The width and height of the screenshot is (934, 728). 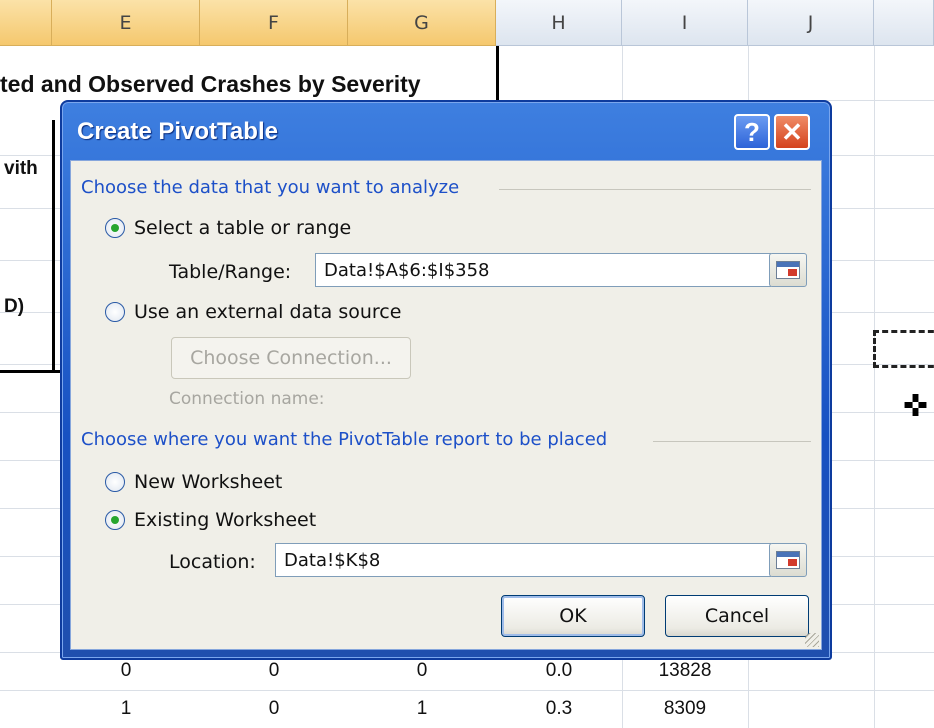 I want to click on location-collapse-button, so click(x=788, y=560).